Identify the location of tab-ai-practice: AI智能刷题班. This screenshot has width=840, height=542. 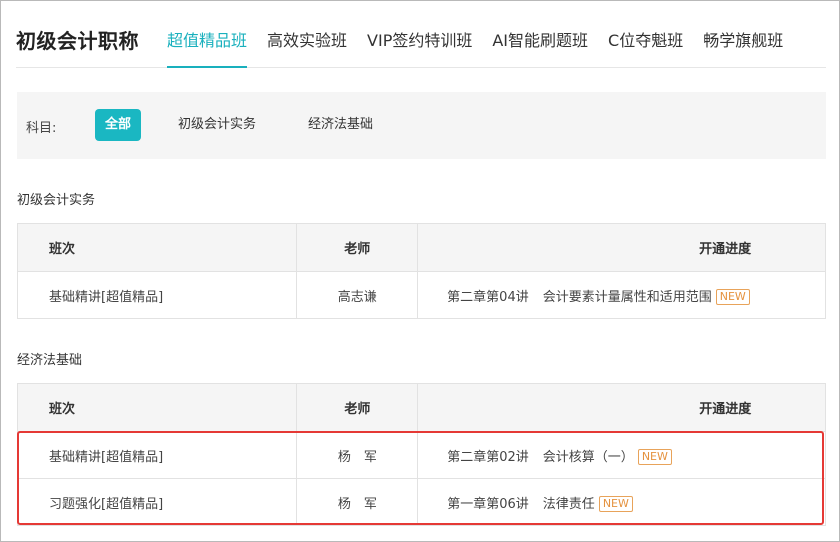
(540, 47).